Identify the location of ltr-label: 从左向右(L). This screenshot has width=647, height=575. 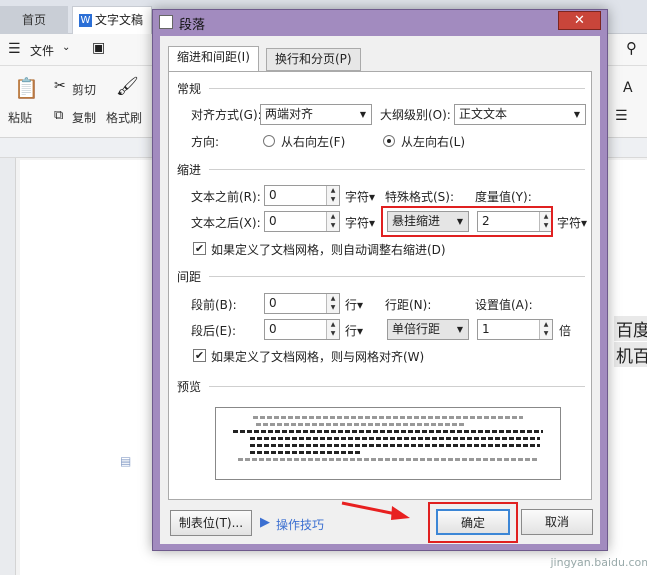
(433, 141).